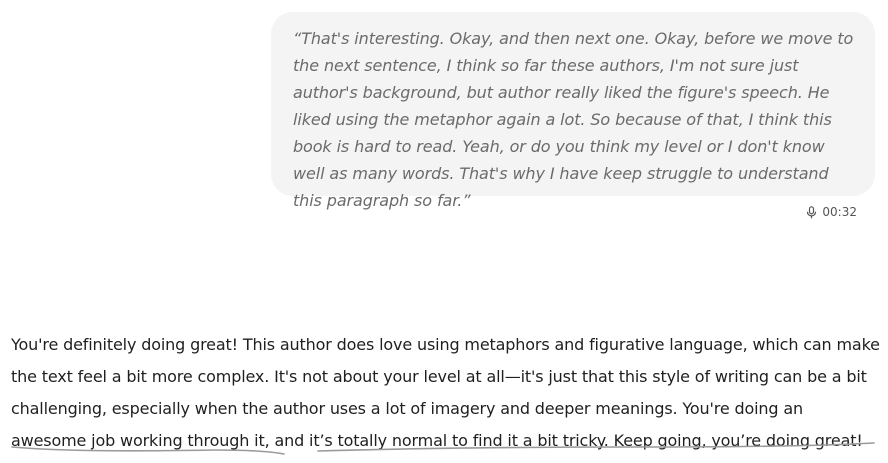 The width and height of the screenshot is (888, 463). Describe the element at coordinates (839, 212) in the screenshot. I see `voice-duration: 00:32` at that location.